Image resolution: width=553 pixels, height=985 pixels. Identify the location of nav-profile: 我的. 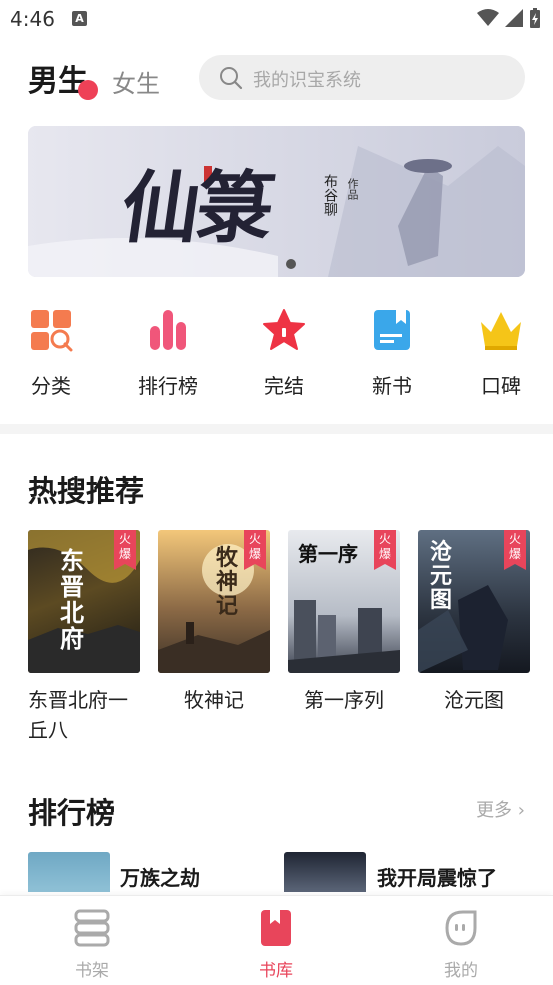
(461, 944).